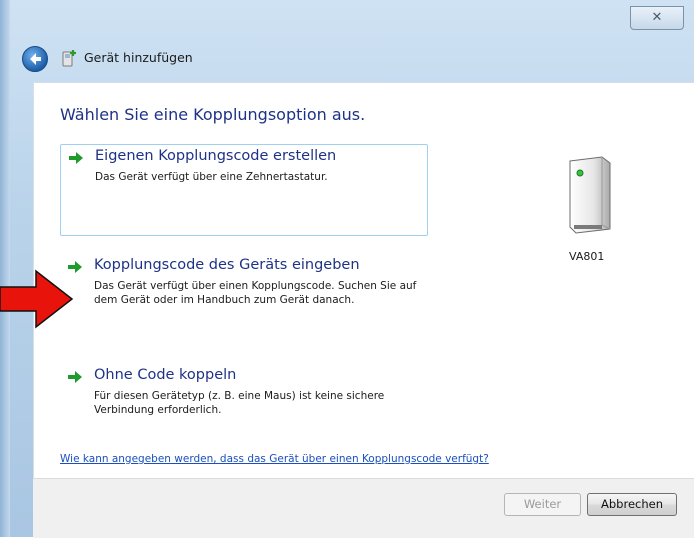 The width and height of the screenshot is (694, 538). Describe the element at coordinates (542, 504) in the screenshot. I see `next-button: Weiter` at that location.